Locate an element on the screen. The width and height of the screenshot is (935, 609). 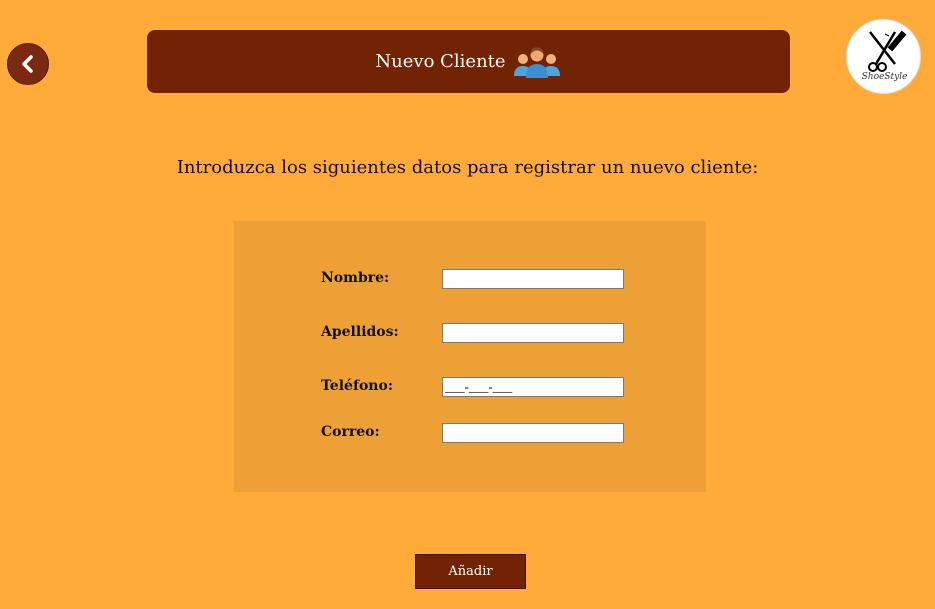
scissors-comb-icon is located at coordinates (887, 51).